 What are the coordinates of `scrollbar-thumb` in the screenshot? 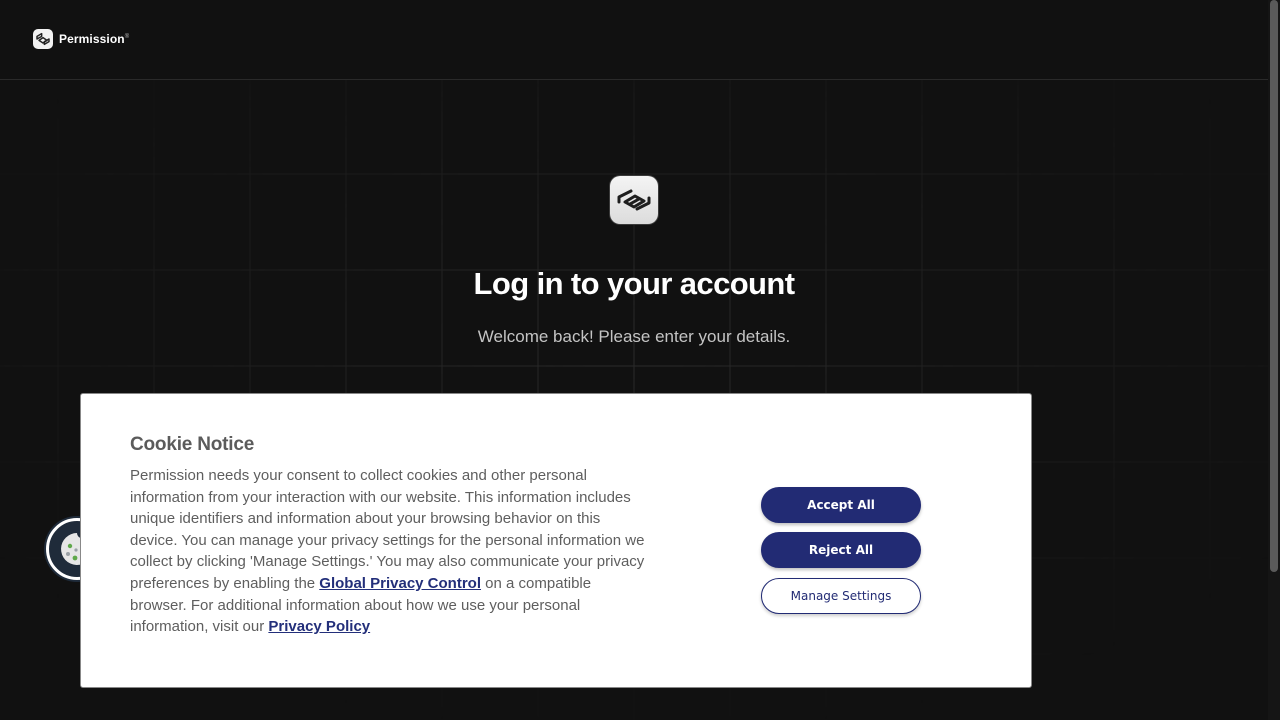 It's located at (1274, 286).